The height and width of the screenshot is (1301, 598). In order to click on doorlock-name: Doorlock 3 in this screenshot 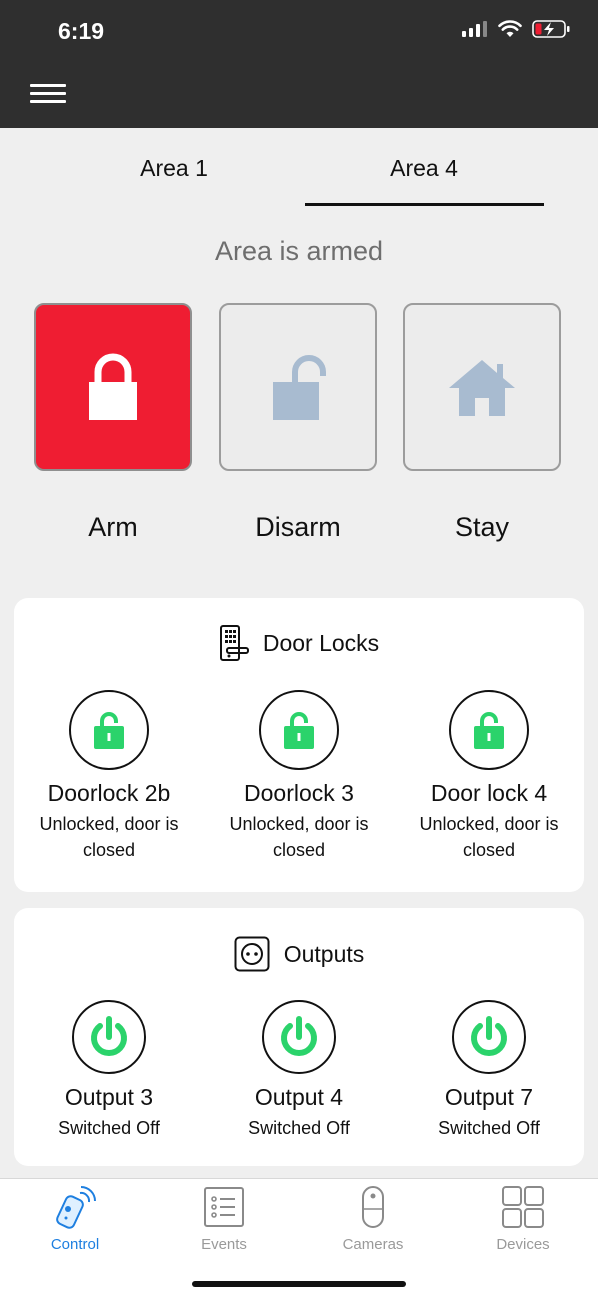, I will do `click(299, 793)`.